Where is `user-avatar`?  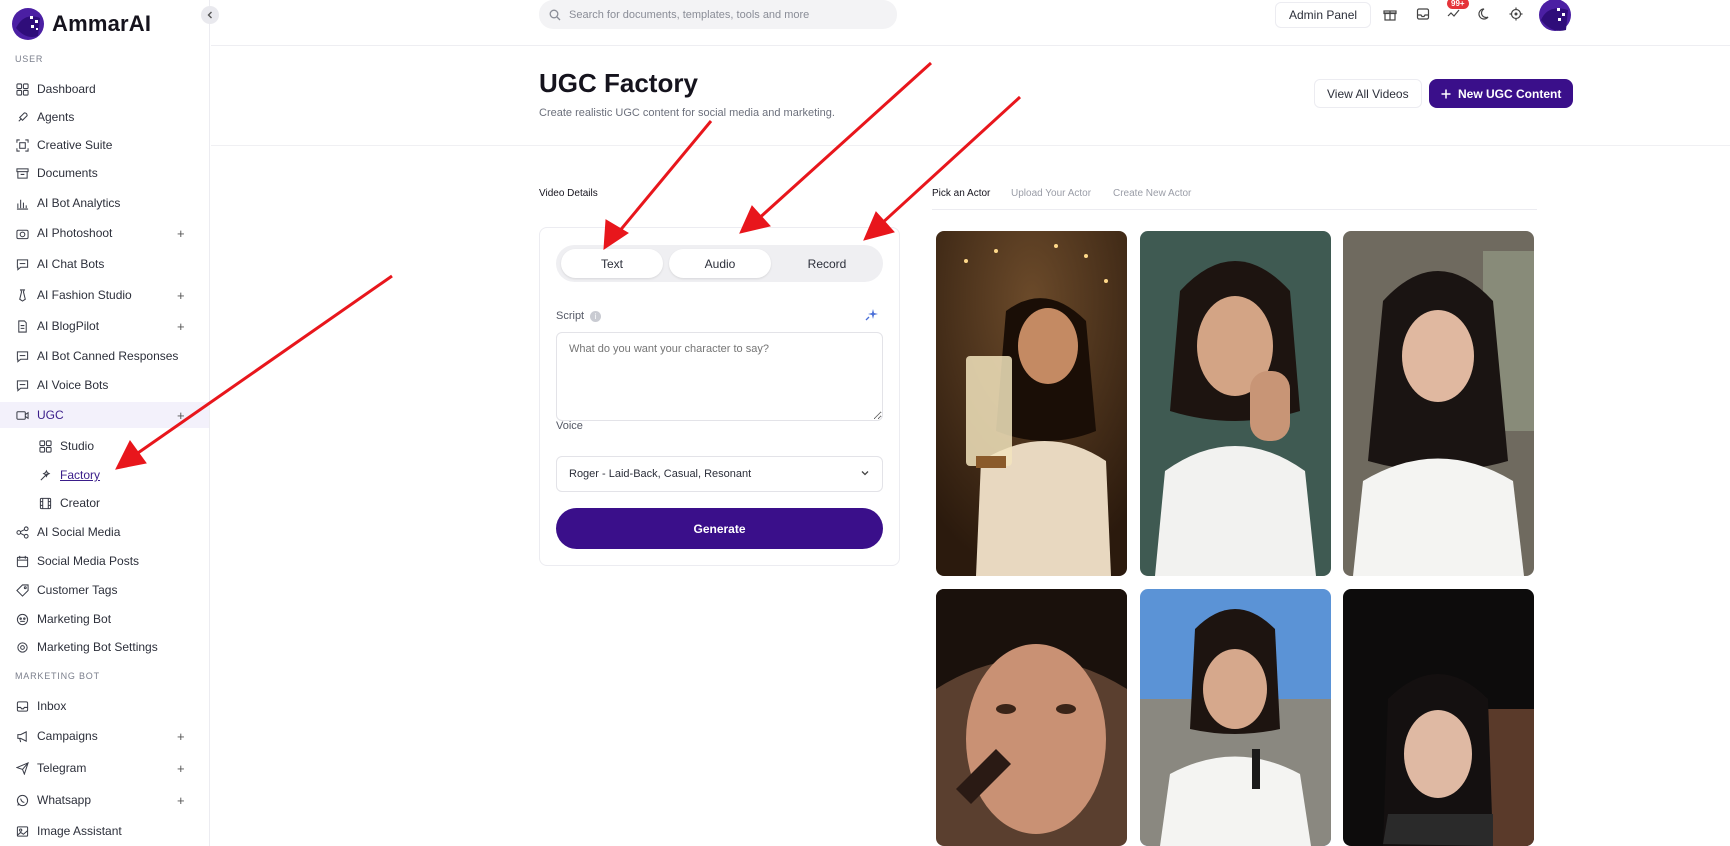
user-avatar is located at coordinates (1555, 17).